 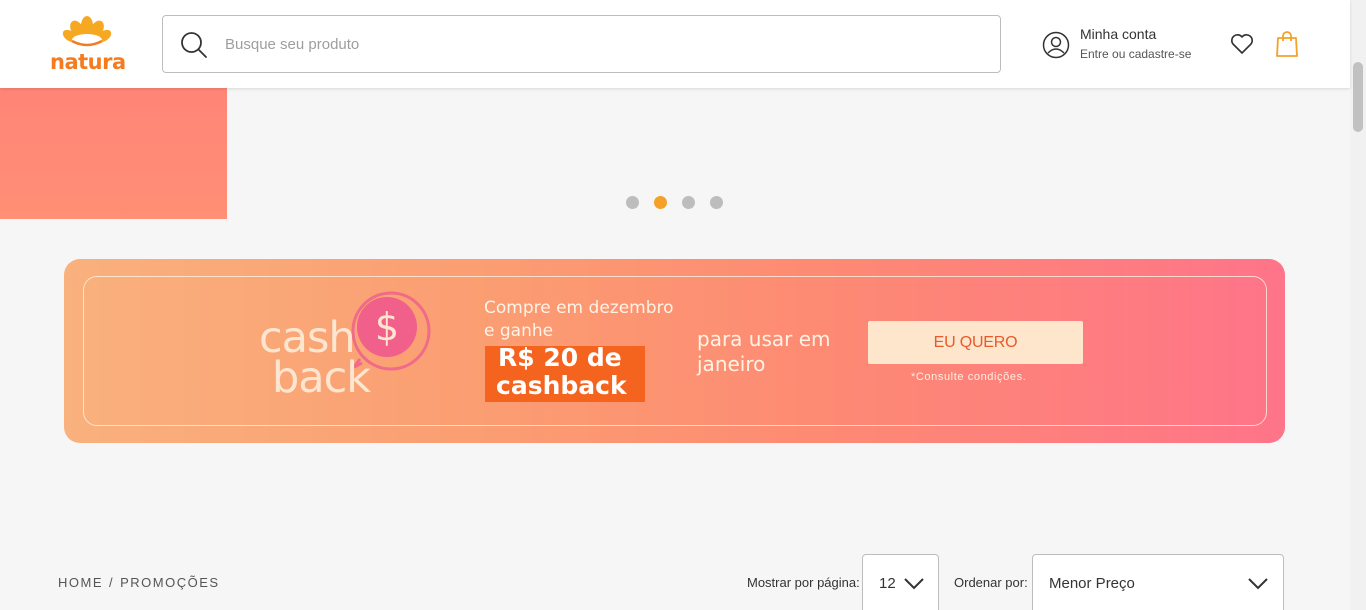 What do you see at coordinates (113, 153) in the screenshot?
I see `hero-banner-image` at bounding box center [113, 153].